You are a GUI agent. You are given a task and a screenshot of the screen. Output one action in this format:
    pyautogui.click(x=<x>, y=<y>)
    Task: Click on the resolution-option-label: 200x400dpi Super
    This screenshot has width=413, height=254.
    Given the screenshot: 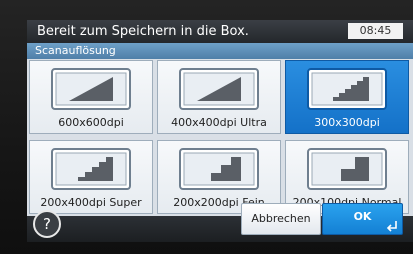 What is the action you would take?
    pyautogui.click(x=91, y=202)
    